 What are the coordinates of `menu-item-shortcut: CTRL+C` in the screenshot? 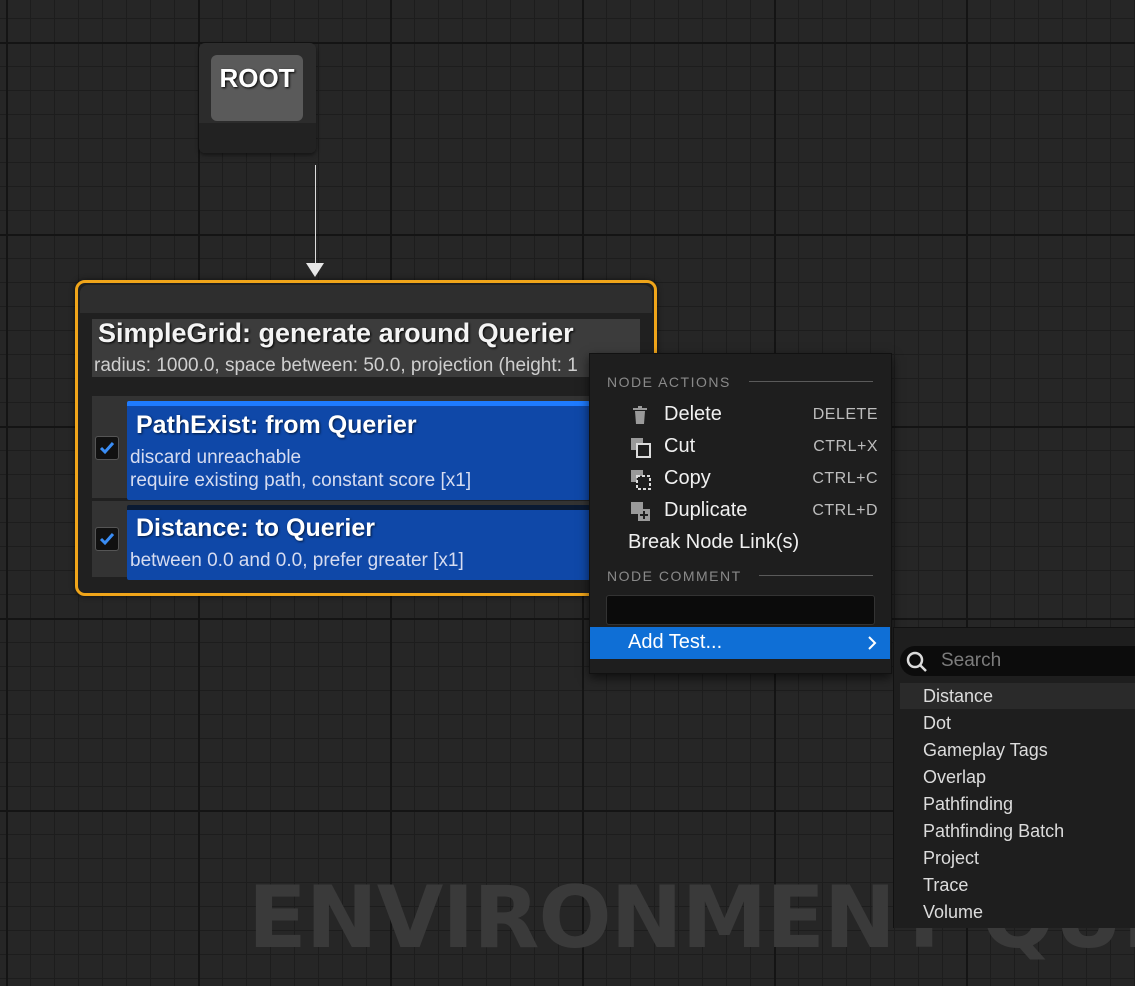 It's located at (845, 478).